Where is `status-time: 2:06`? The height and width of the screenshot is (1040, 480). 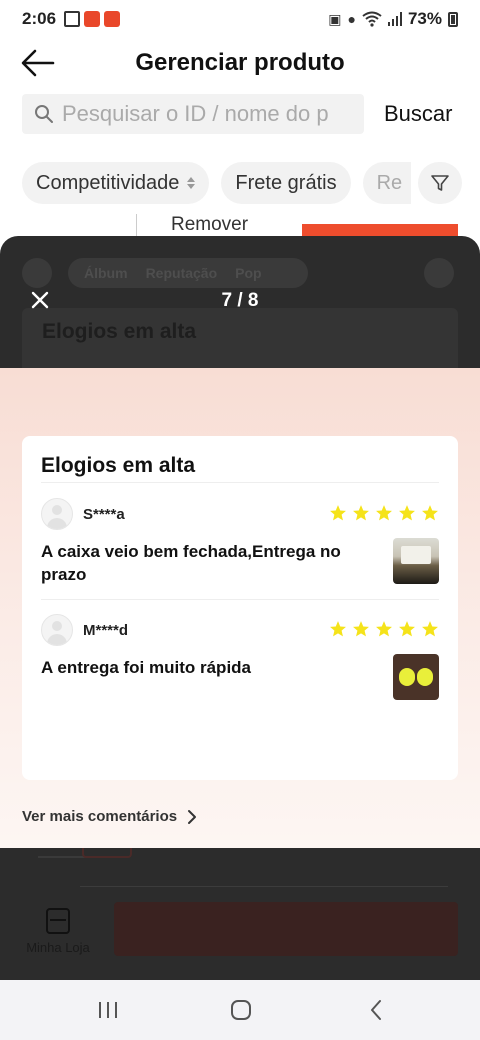
status-time: 2:06 is located at coordinates (39, 18).